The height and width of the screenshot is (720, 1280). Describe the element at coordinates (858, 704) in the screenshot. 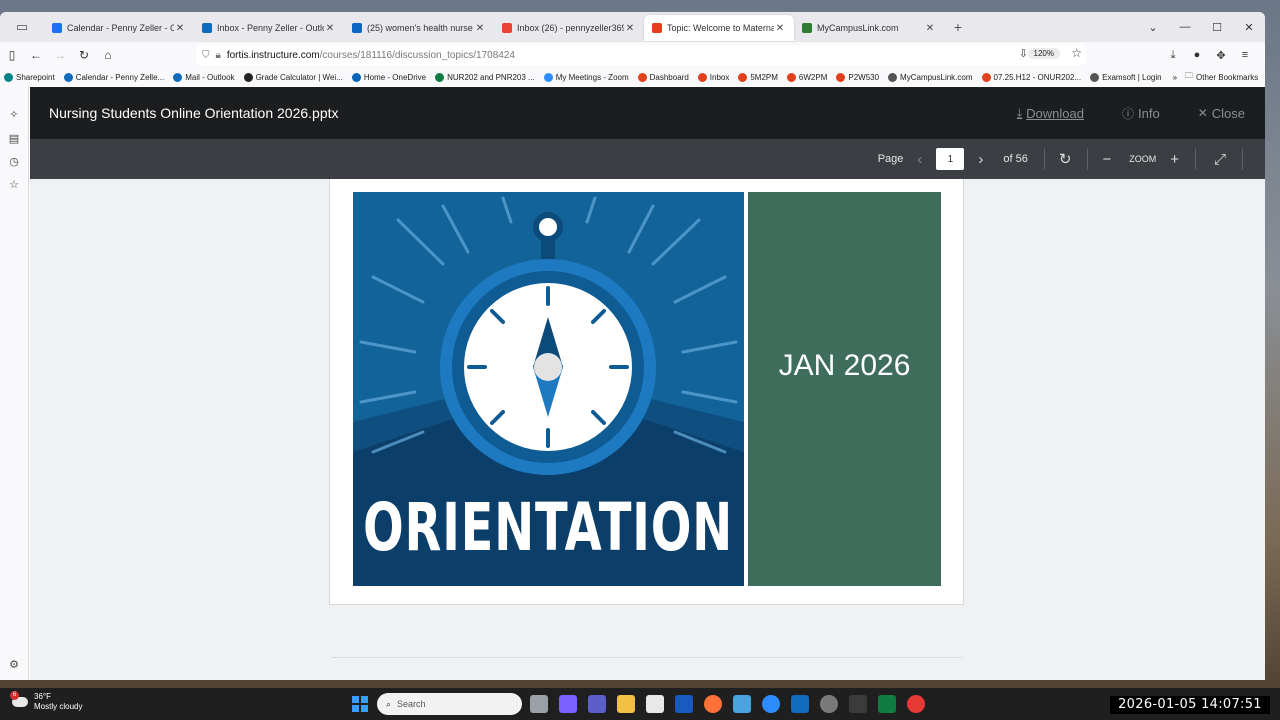

I see `calculator-icon` at that location.